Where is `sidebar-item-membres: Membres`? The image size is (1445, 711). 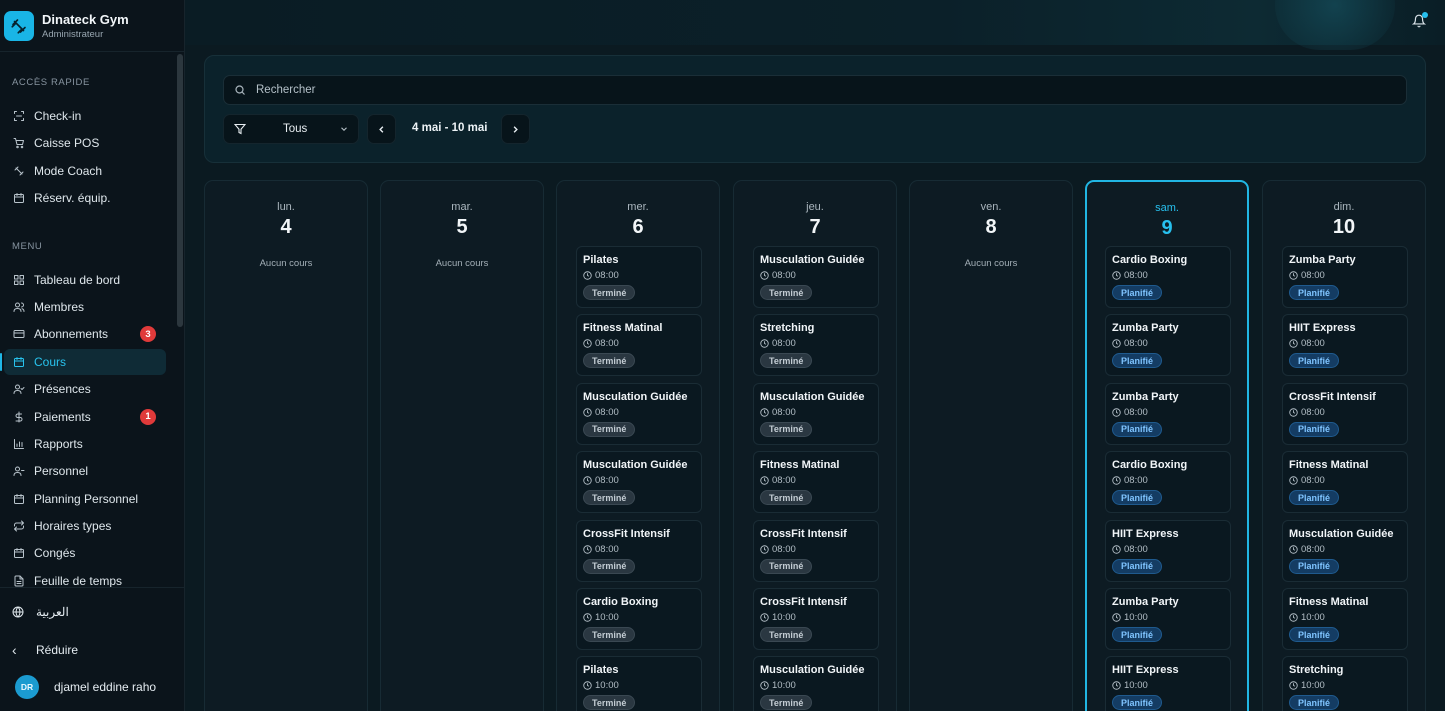
sidebar-item-membres: Membres is located at coordinates (85, 307).